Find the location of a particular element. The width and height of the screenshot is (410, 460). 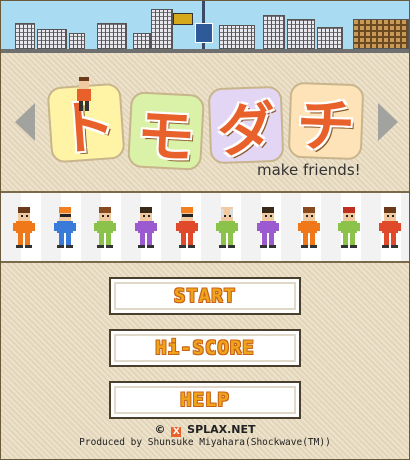

logo-tile: チ is located at coordinates (326, 121).